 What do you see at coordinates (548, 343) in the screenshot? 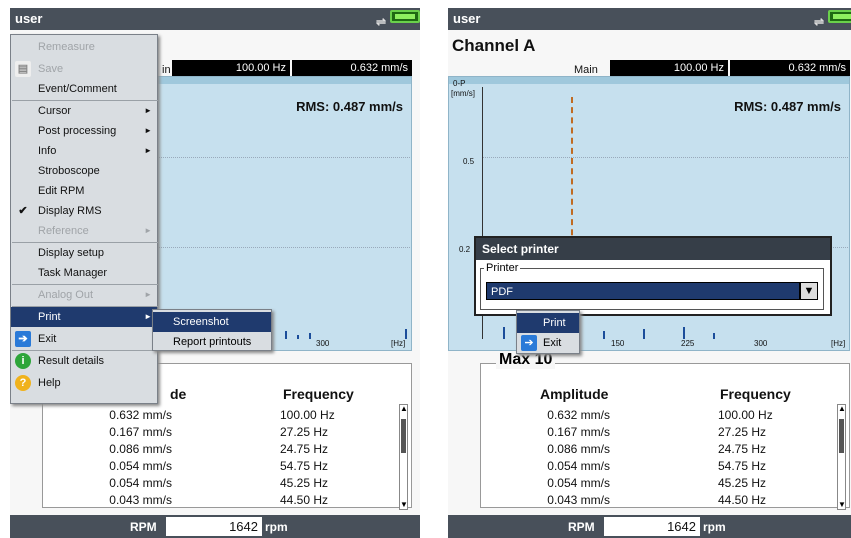
I see `exit-button: ➔ Exit` at bounding box center [548, 343].